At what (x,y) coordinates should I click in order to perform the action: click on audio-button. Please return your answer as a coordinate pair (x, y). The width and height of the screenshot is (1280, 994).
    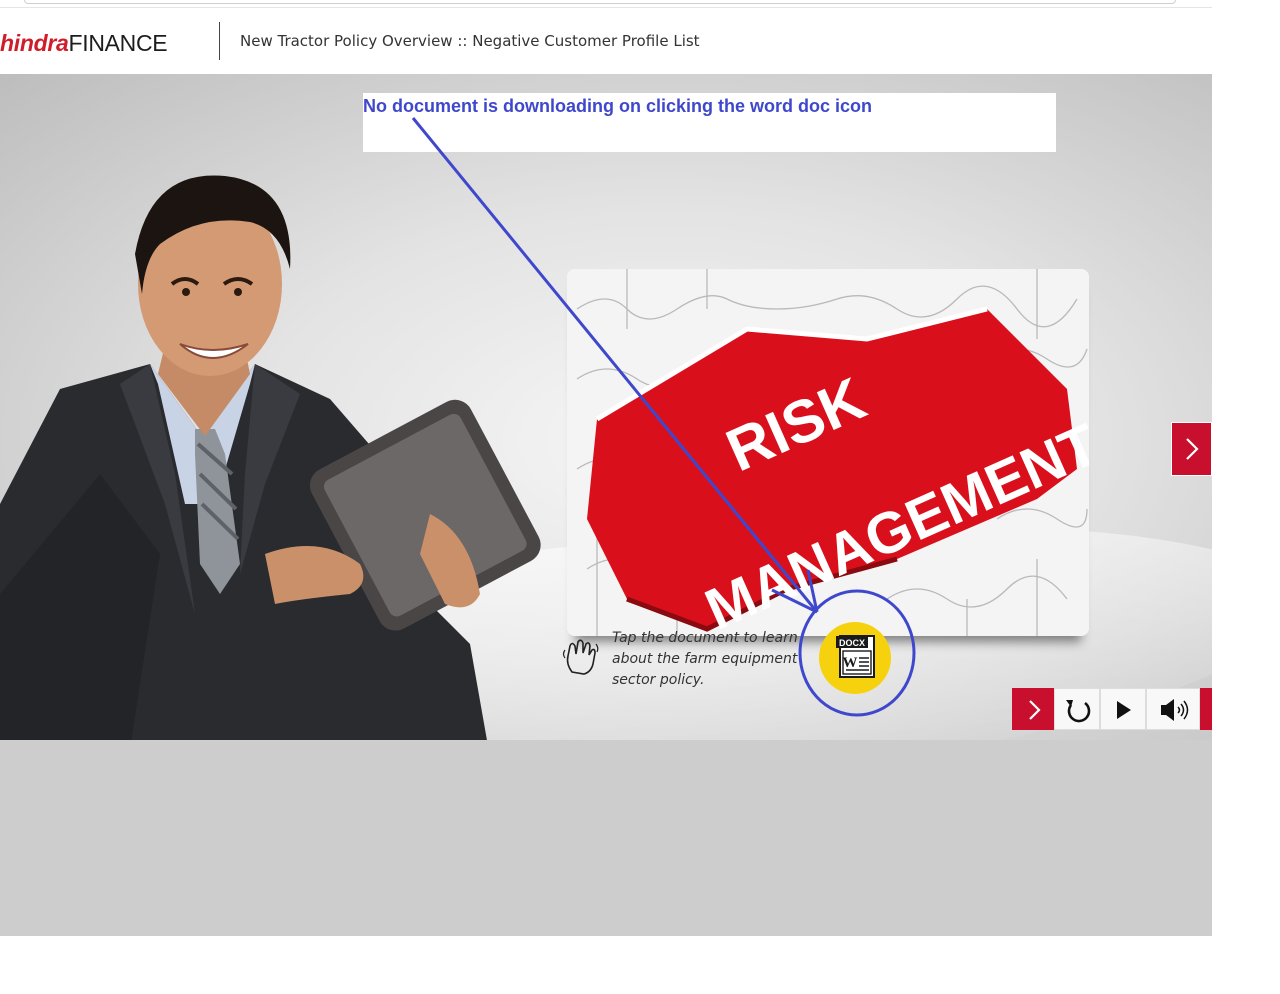
    Looking at the image, I should click on (1173, 709).